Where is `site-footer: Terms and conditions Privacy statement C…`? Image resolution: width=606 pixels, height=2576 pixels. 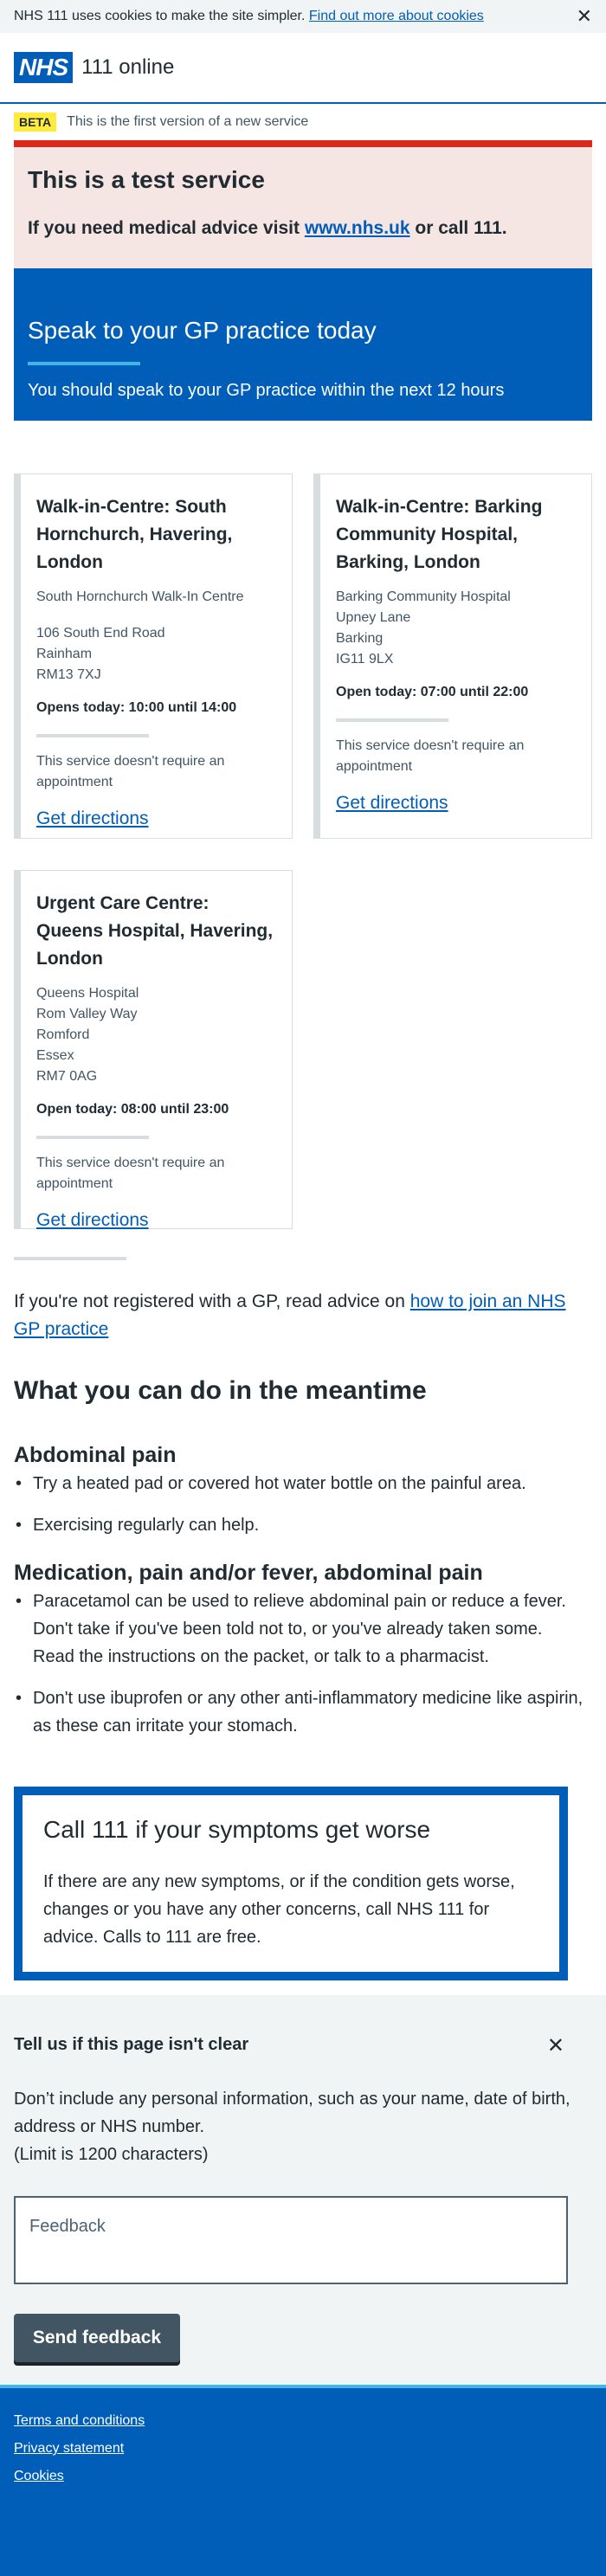
site-footer: Terms and conditions Privacy statement C… is located at coordinates (303, 2480).